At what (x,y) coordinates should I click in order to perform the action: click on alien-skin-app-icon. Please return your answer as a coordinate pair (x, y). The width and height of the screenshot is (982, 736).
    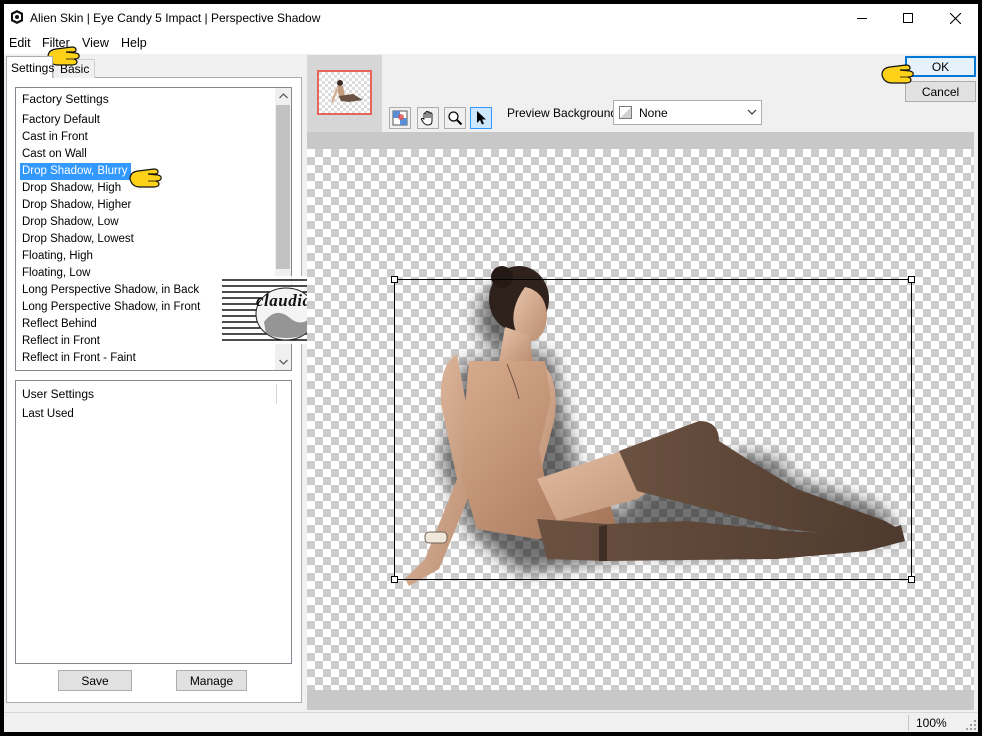
    Looking at the image, I should click on (17, 17).